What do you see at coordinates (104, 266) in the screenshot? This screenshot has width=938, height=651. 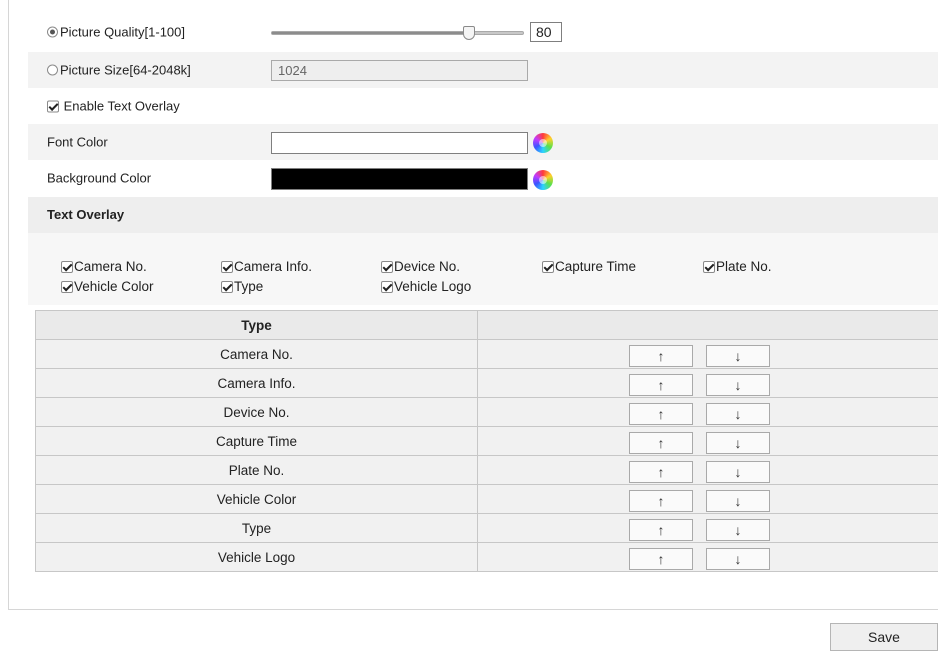 I see `option-camera-no: Camera No.` at bounding box center [104, 266].